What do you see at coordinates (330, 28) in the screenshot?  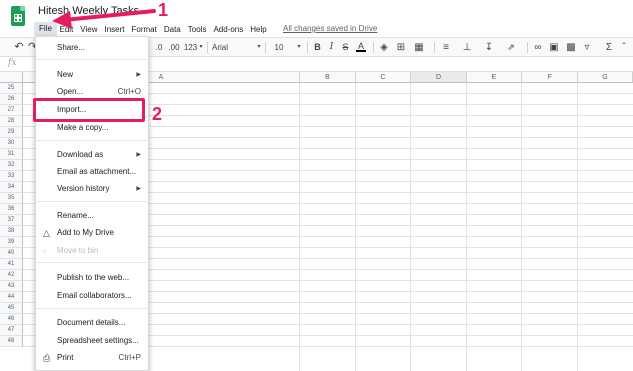 I see `save-status-link: All changes saved in Drive` at bounding box center [330, 28].